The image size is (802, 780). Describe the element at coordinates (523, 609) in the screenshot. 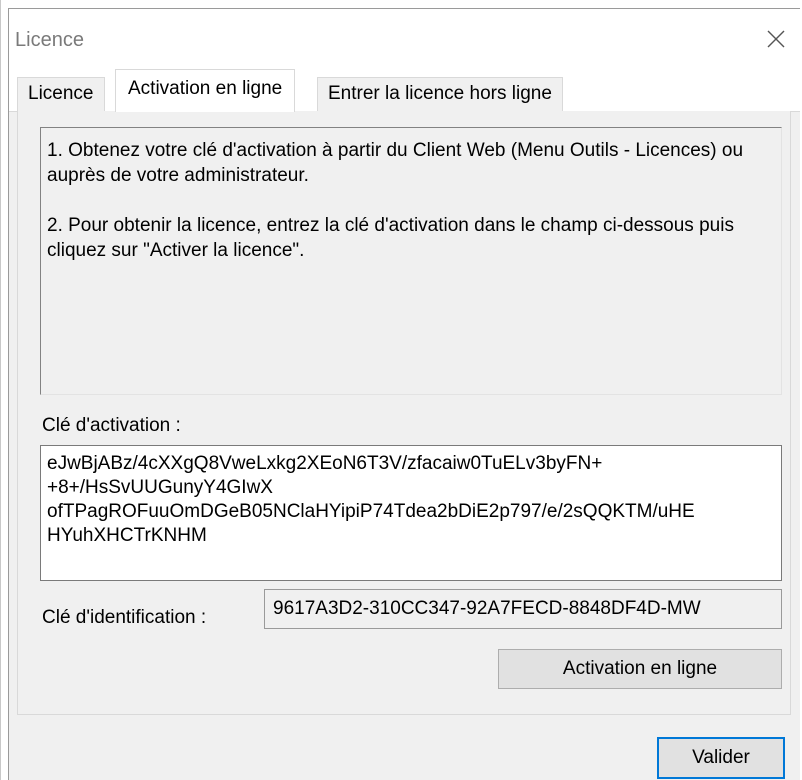

I see `identification-key-field: 9617A3D2-310CC347-92A7FECD-8848DF4D-MW` at that location.